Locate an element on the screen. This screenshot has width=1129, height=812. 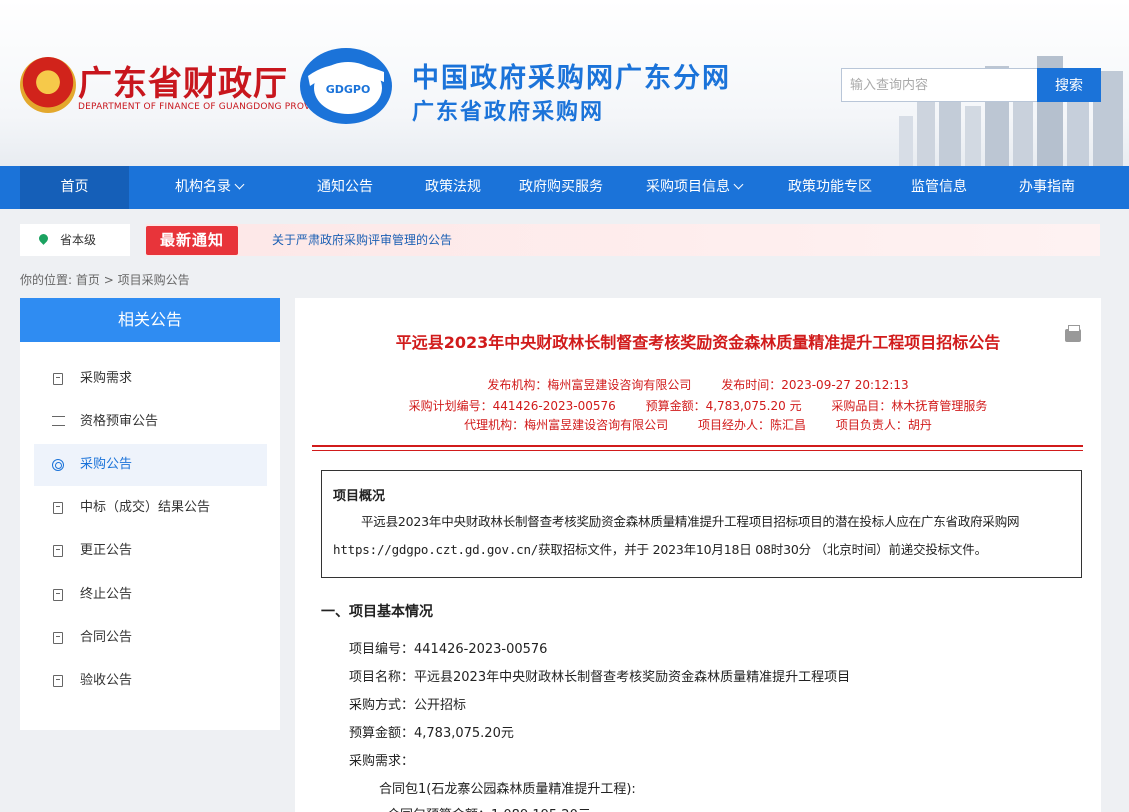
sidebar-item-award-result: 中标（成交）结果公告 is located at coordinates (150, 508).